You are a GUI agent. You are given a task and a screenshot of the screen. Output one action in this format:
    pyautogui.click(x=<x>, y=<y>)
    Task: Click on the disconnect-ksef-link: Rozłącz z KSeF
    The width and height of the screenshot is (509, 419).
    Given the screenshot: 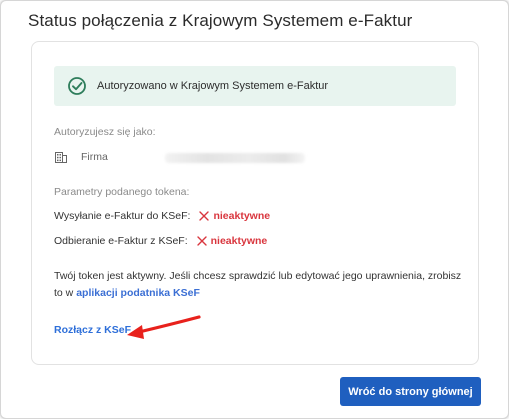 What is the action you would take?
    pyautogui.click(x=92, y=330)
    